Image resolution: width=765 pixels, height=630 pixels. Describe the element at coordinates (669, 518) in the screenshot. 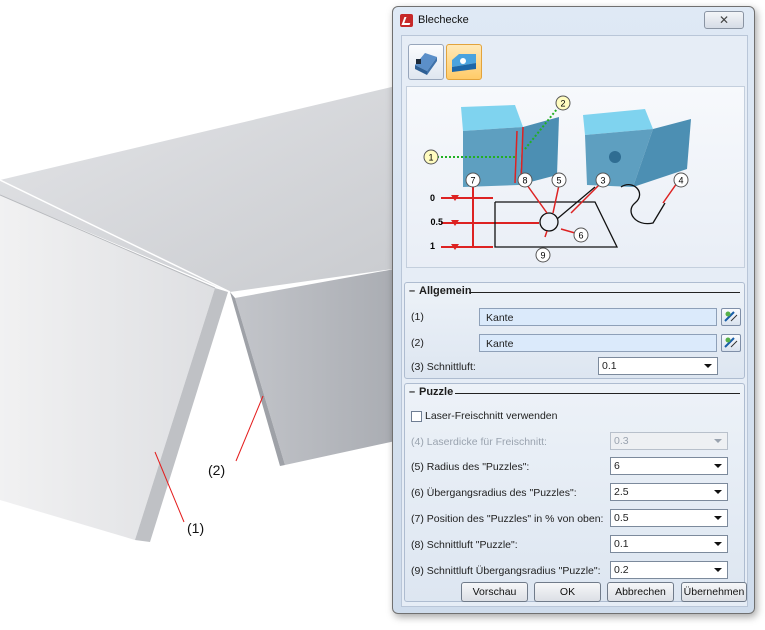

I see `position-select: 0.5` at that location.